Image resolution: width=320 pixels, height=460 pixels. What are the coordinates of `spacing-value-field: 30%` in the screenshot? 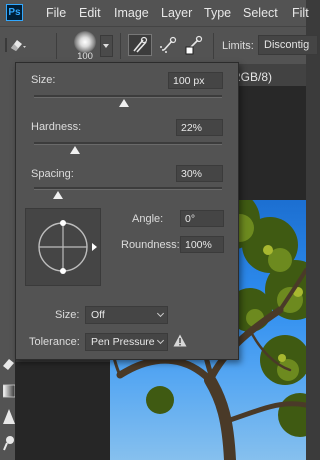 It's located at (199, 173).